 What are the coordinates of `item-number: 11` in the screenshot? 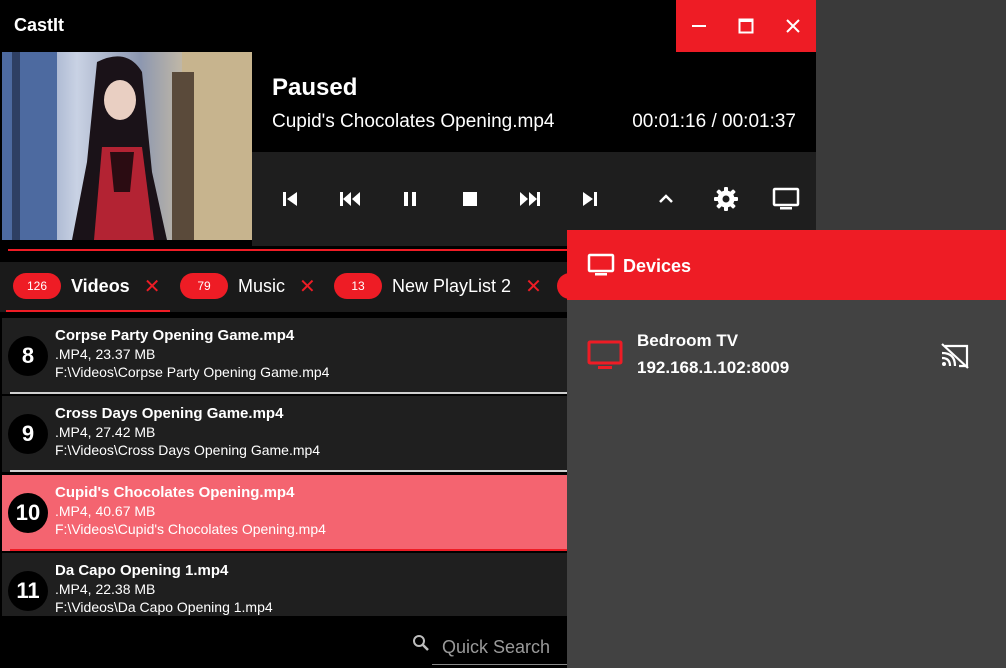 It's located at (28, 591).